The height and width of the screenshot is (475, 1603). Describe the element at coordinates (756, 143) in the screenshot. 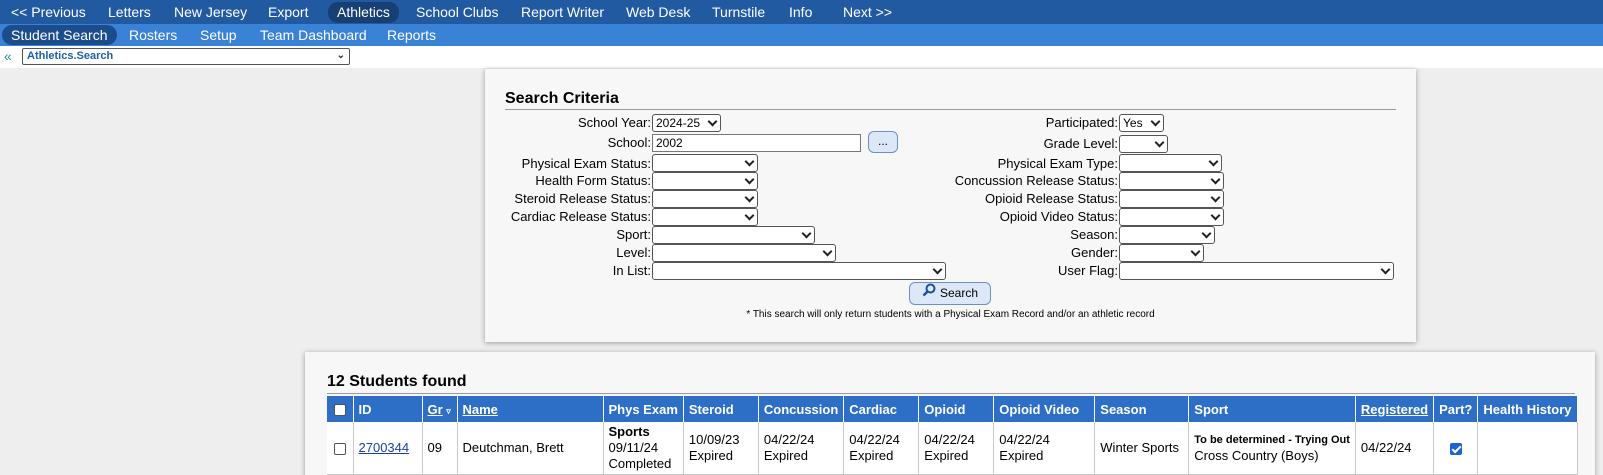

I see `school-input: 2002` at that location.